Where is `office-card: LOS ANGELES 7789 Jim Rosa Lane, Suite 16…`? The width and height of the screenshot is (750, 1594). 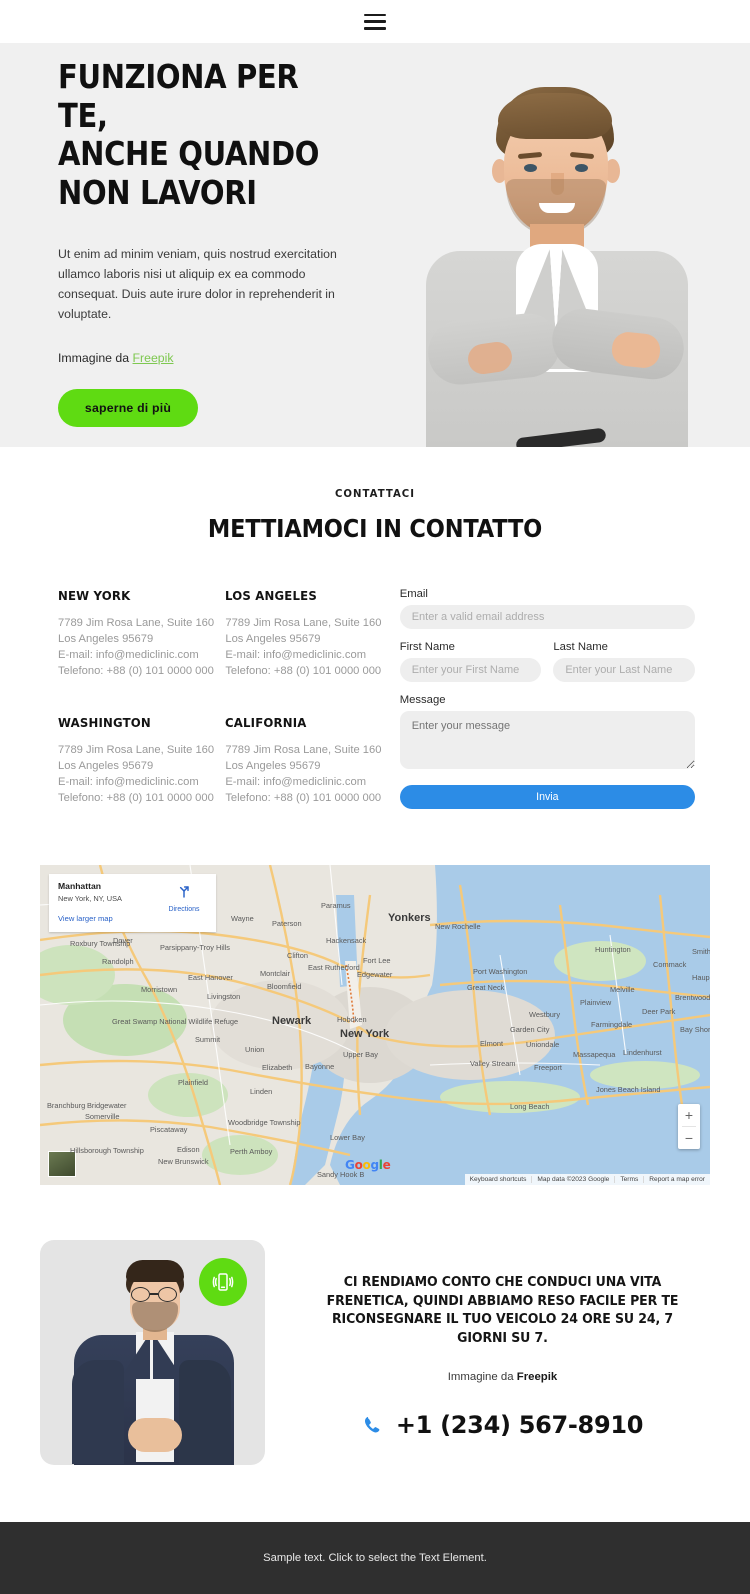
office-card: LOS ANGELES 7789 Jim Rosa Lane, Suite 16… is located at coordinates (308, 635).